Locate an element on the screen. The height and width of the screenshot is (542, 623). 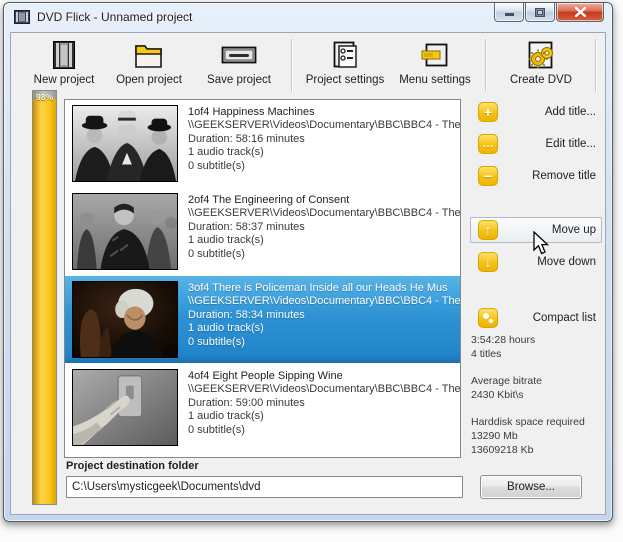
toolbar-label: Create DVD is located at coordinates (541, 80).